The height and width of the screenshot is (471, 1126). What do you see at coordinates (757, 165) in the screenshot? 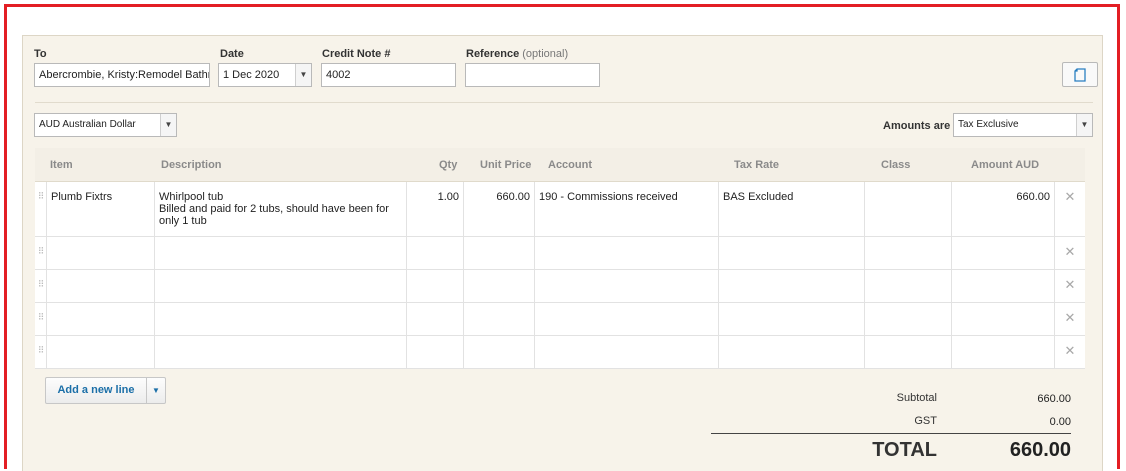
I see `column-header-tax-rate: Tax Rate` at bounding box center [757, 165].